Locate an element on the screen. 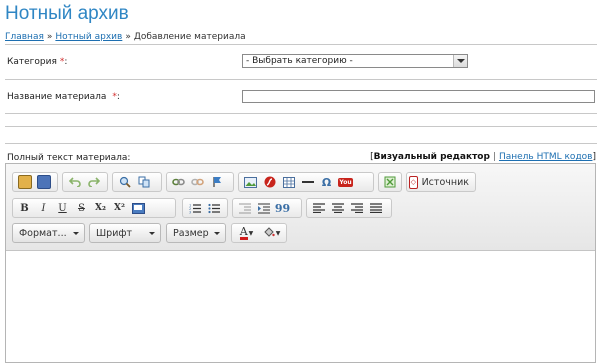  bold-button: B is located at coordinates (24, 208).